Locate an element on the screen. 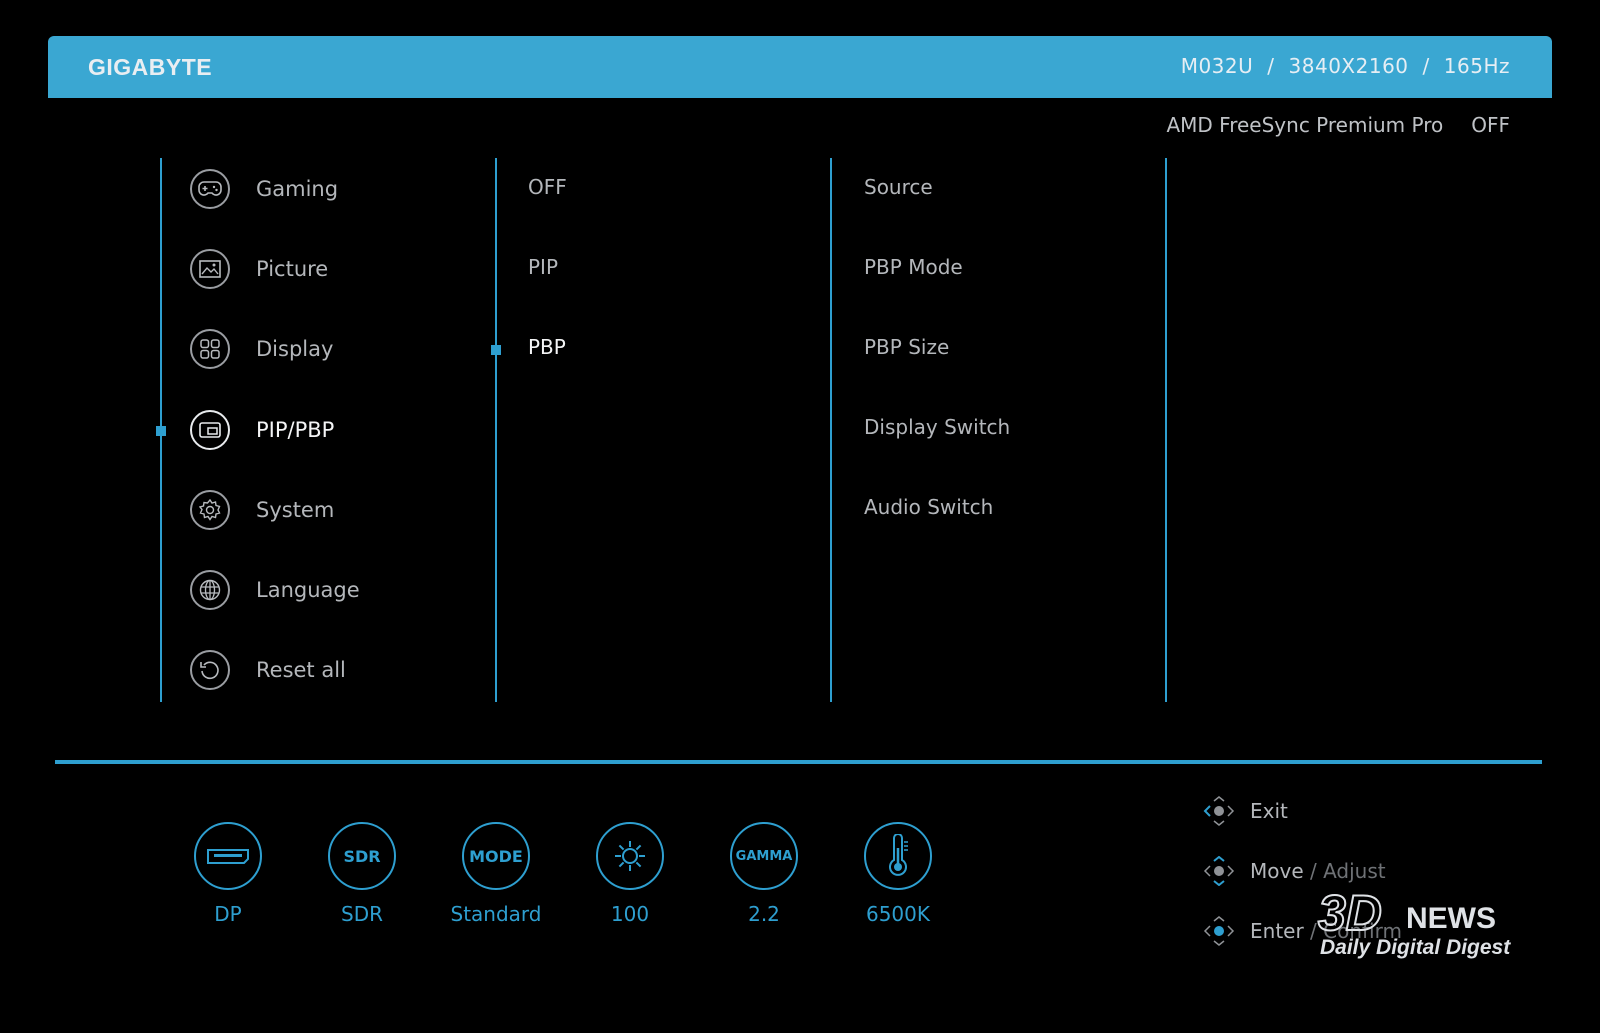  watermark-logo-3d: 3D is located at coordinates (1350, 913).